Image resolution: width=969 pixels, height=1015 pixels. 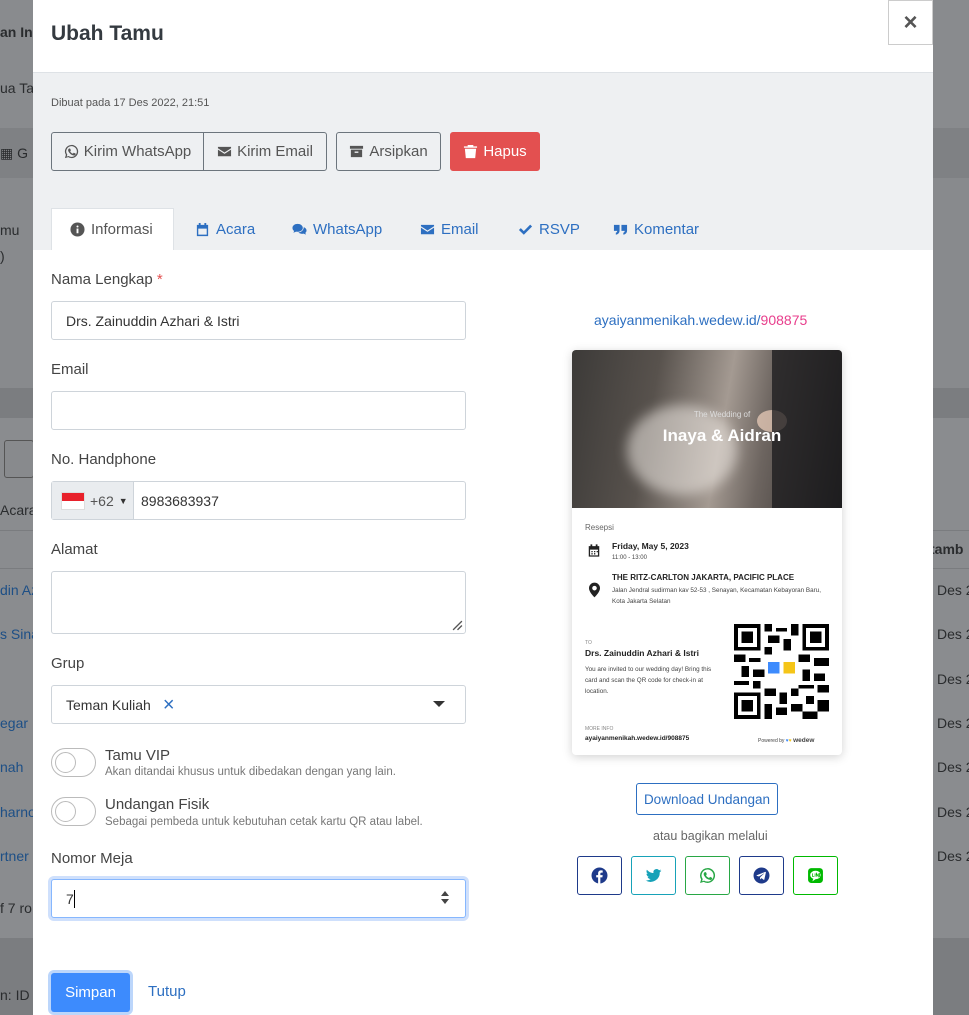 What do you see at coordinates (2, 256) in the screenshot?
I see `bg-text: )` at bounding box center [2, 256].